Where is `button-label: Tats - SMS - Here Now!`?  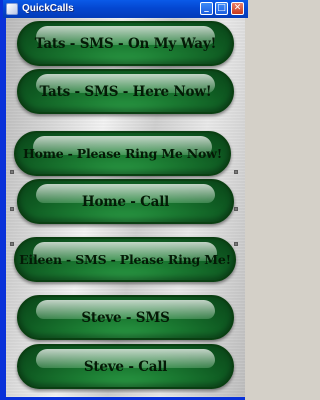 button-label: Tats - SMS - Here Now! is located at coordinates (125, 91).